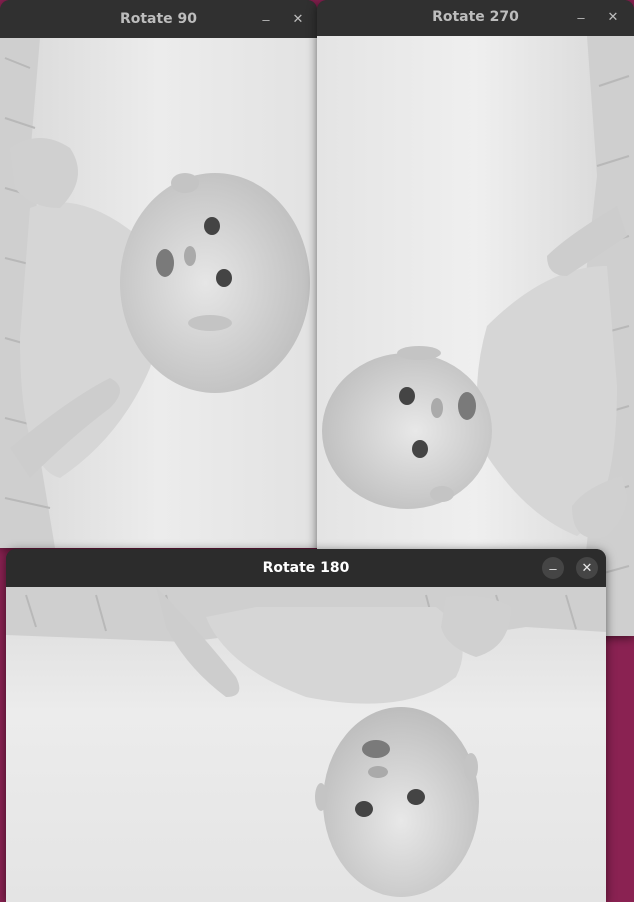  I want to click on window-title: Rotate 180, so click(306, 568).